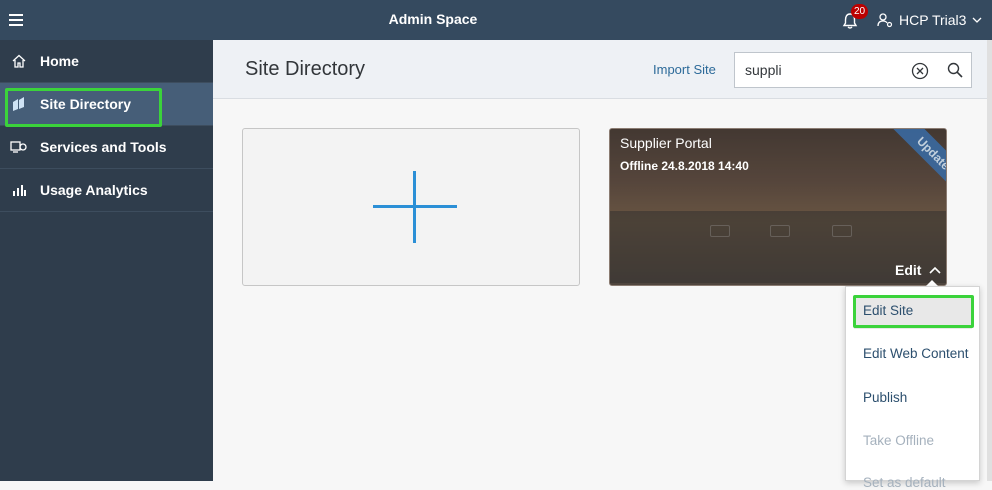  I want to click on menu-item-edit-site: Edit Site, so click(888, 310).